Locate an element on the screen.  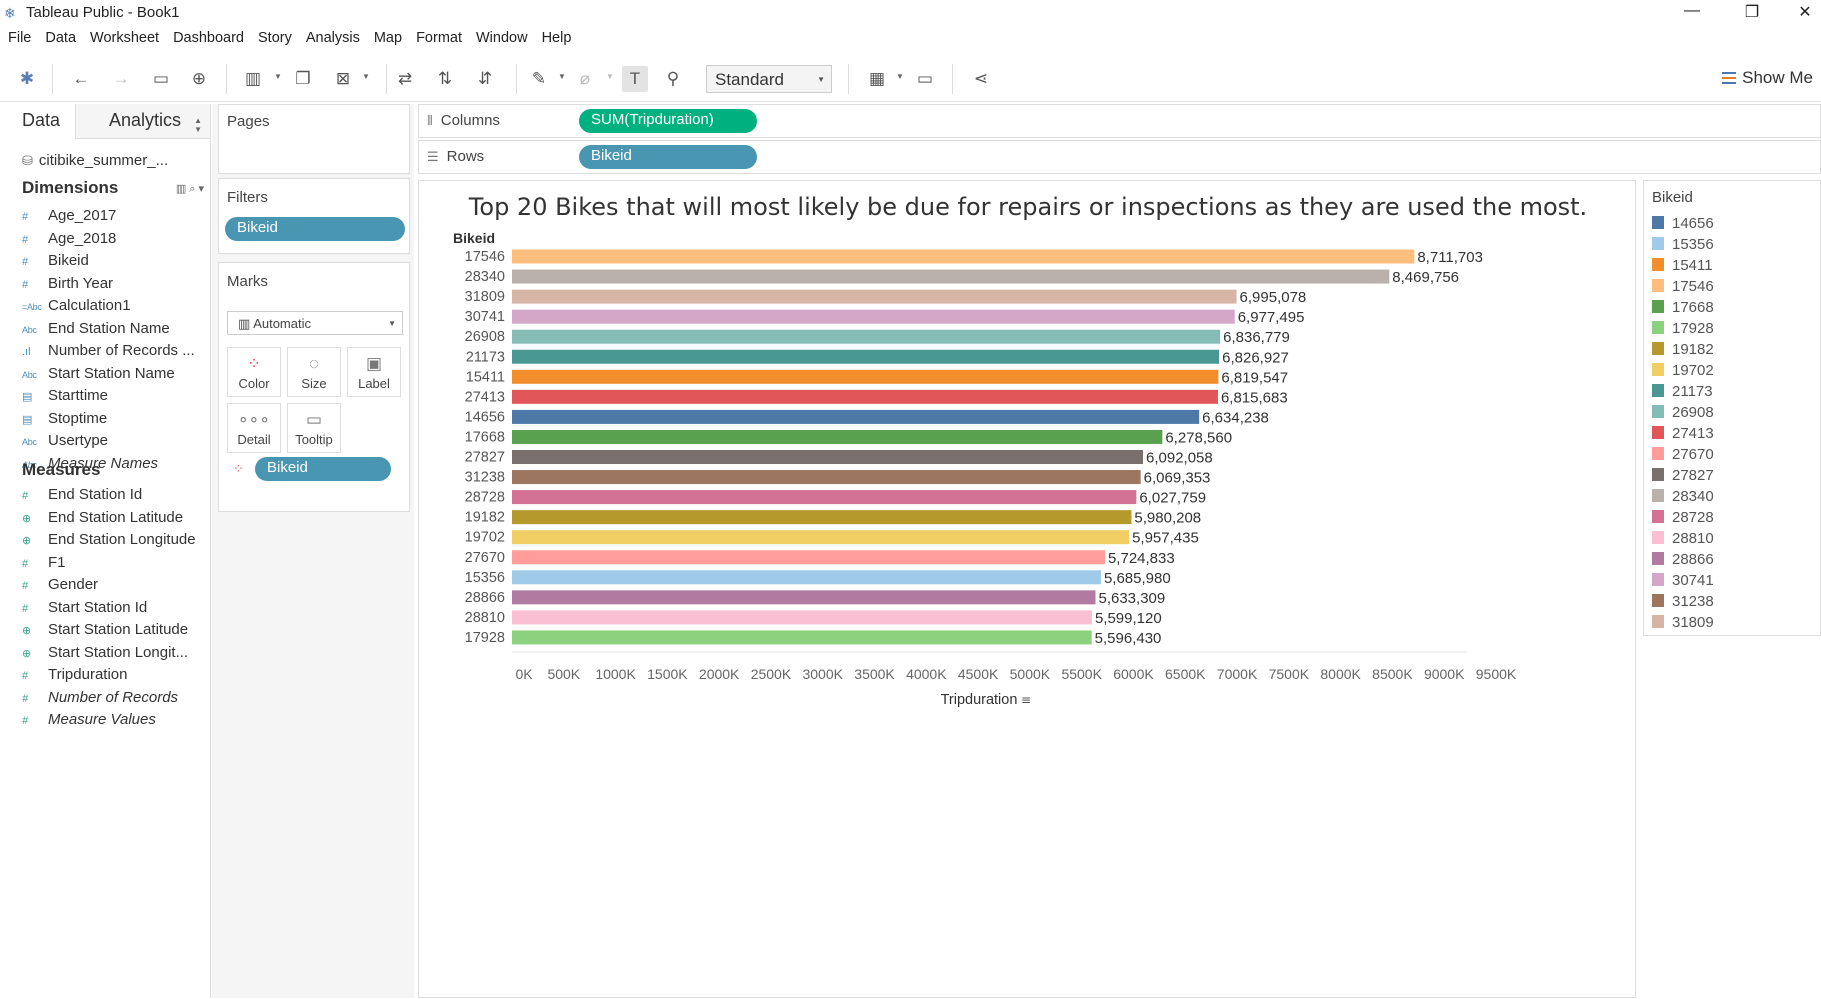
redo-icon: → is located at coordinates (121, 79).